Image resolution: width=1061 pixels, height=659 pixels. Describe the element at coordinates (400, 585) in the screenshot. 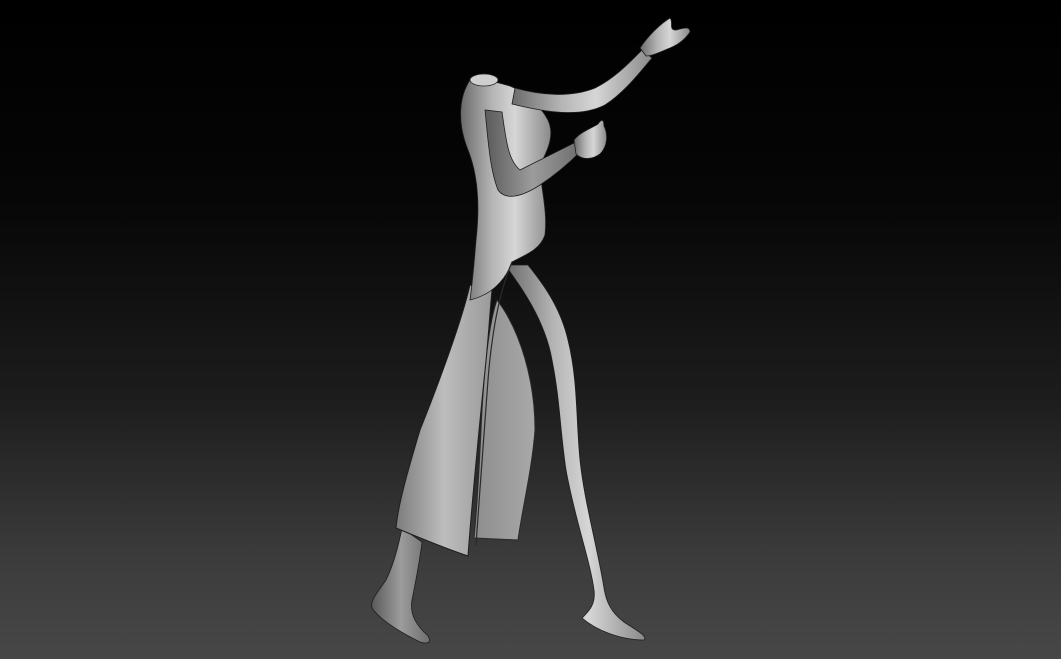

I see `rear-leg` at that location.